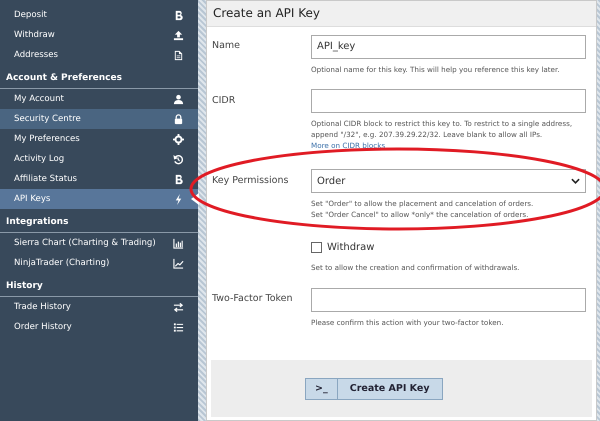 Image resolution: width=600 pixels, height=421 pixels. Describe the element at coordinates (251, 181) in the screenshot. I see `field-label: Key Permissions` at that location.